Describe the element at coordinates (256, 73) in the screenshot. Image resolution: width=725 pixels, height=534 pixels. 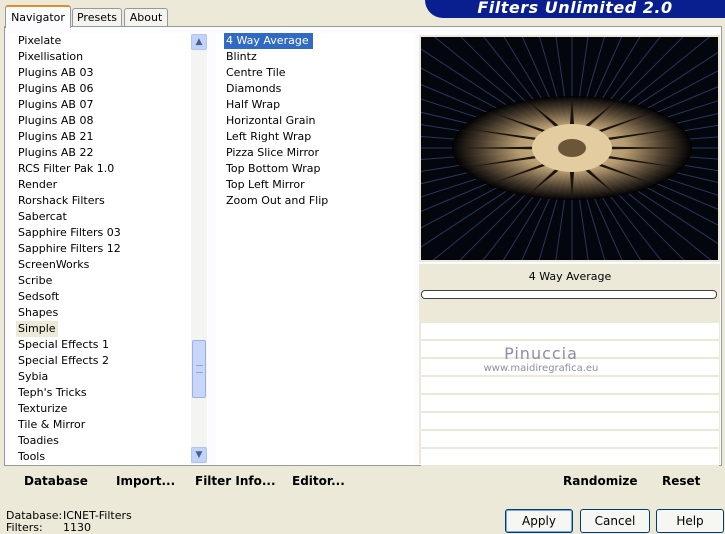
I see `filter-item: Centre Tile` at that location.